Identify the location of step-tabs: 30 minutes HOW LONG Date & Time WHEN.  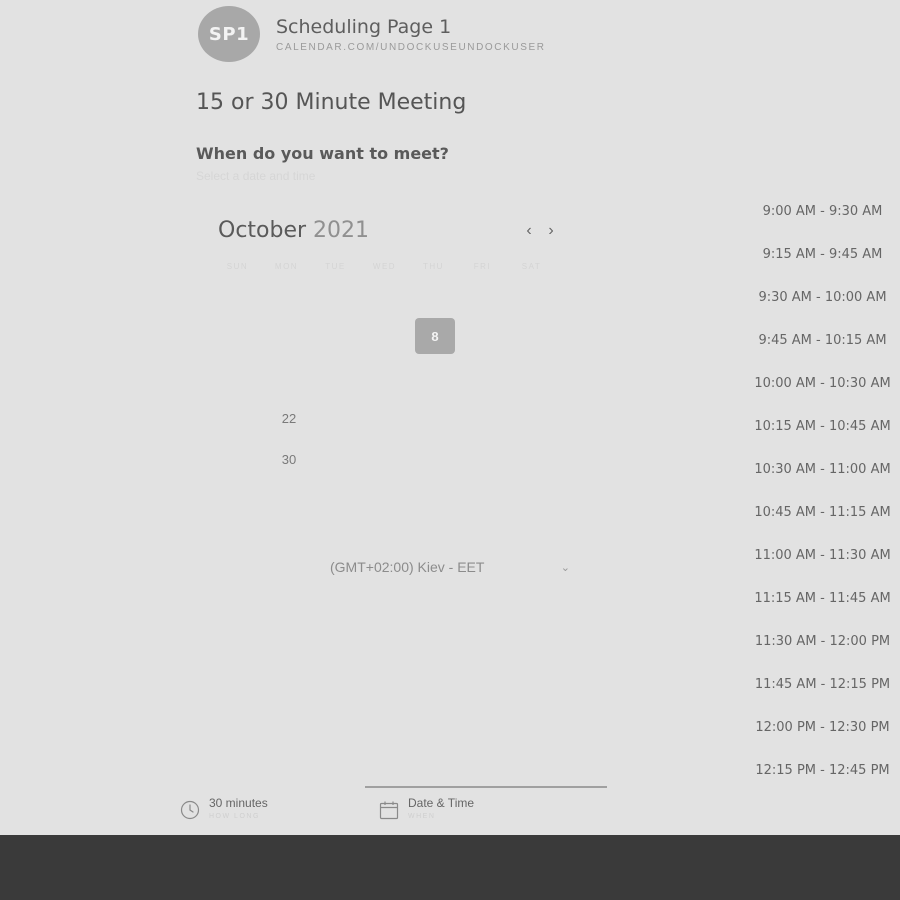
(450, 808).